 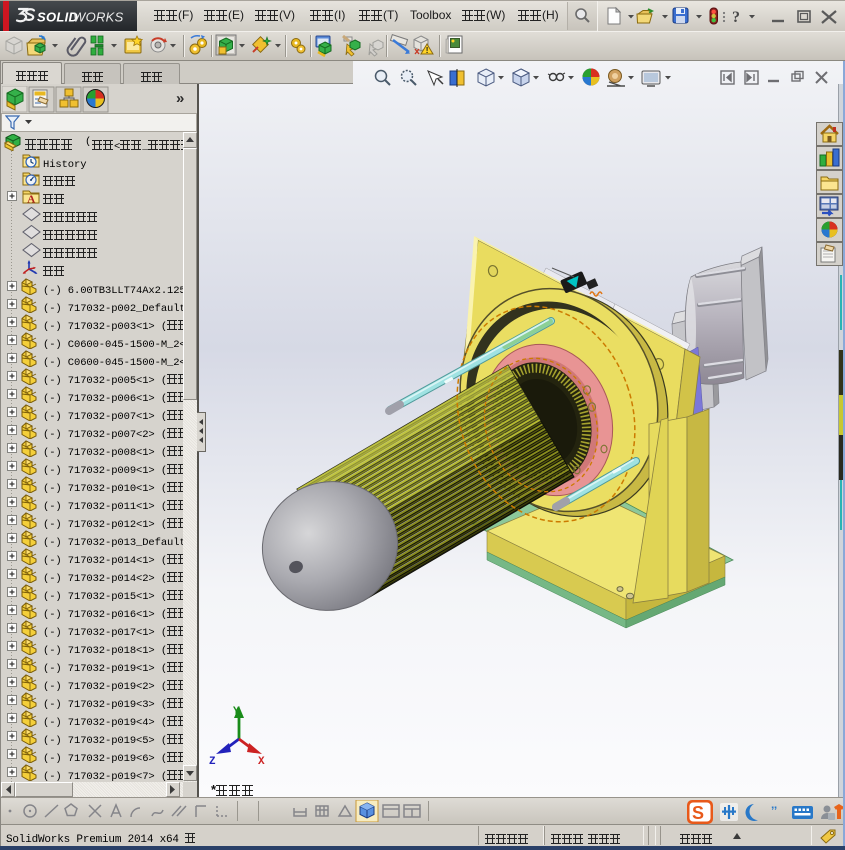 I want to click on svg-text: Y, so click(x=236, y=712).